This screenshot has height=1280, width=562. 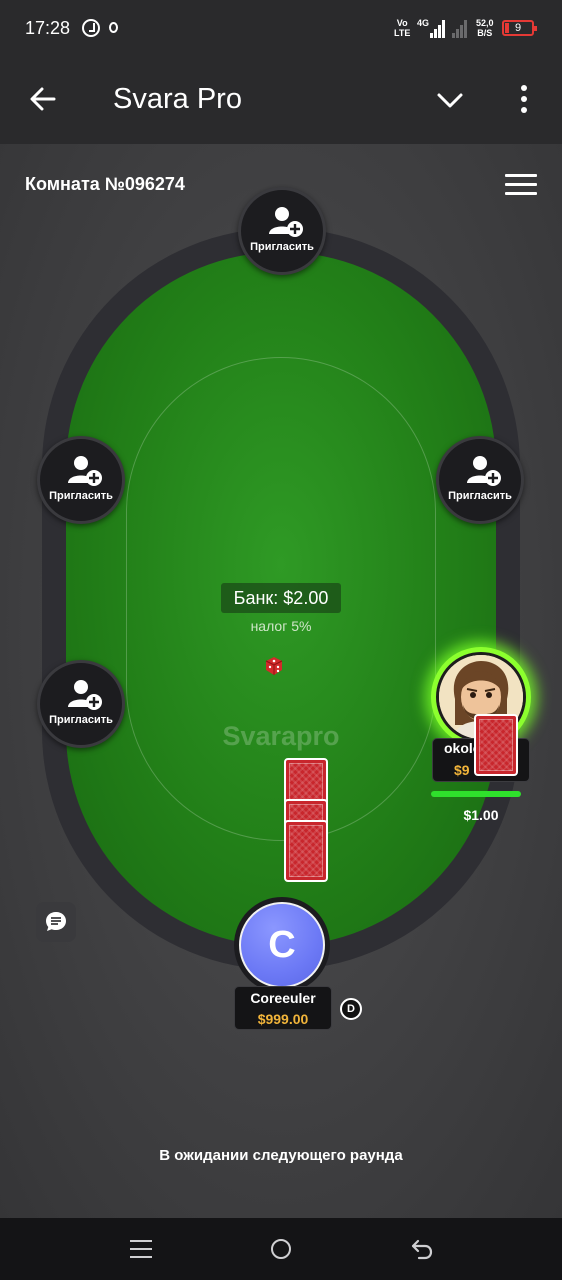 What do you see at coordinates (481, 815) in the screenshot?
I see `opponent-bet: $1.00` at bounding box center [481, 815].